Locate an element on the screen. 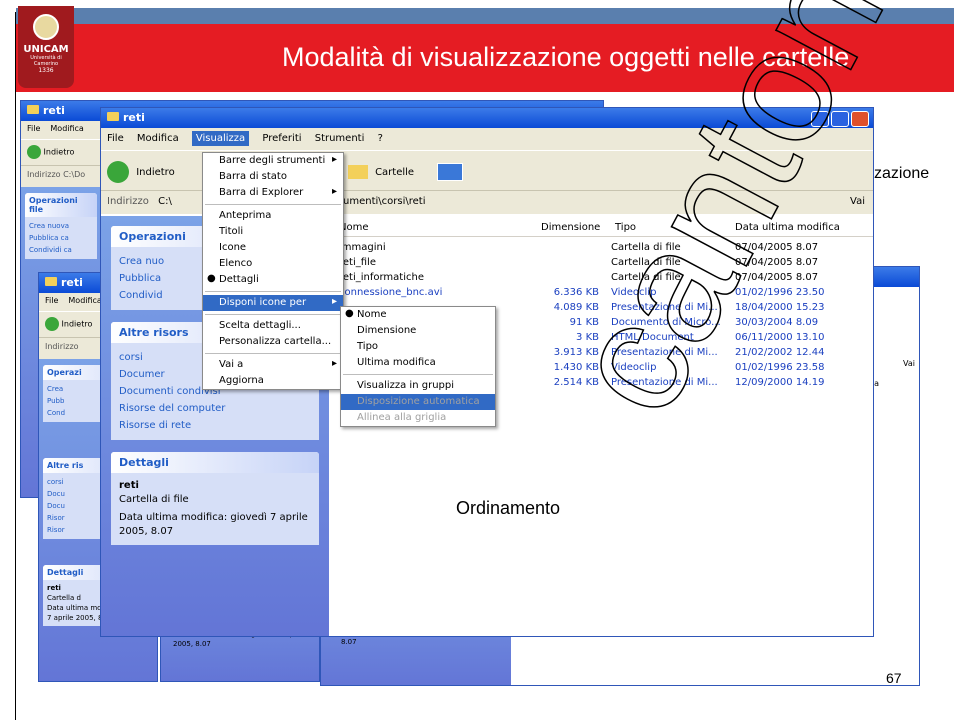  menu-visualizza: Visualizza is located at coordinates (220, 138).